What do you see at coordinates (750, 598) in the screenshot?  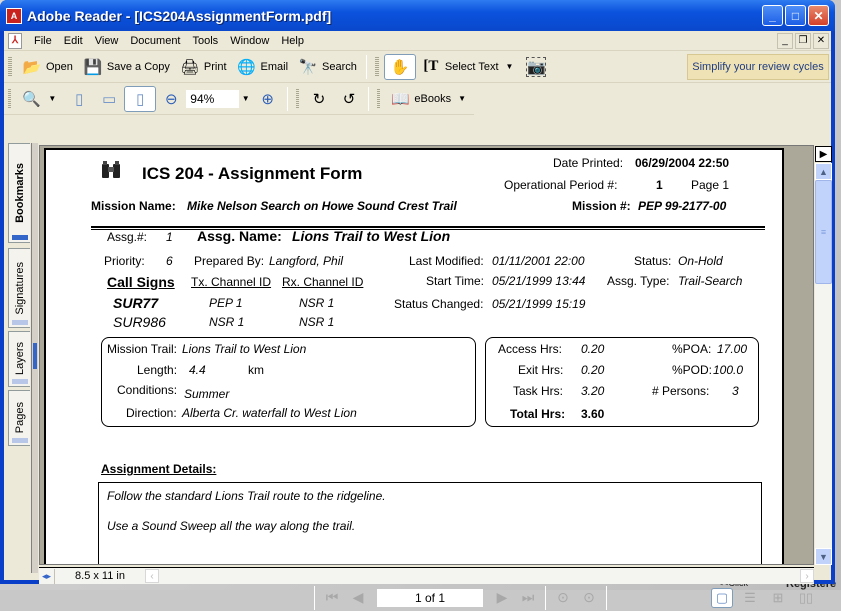 I see `continuous-layout-button: ☰` at bounding box center [750, 598].